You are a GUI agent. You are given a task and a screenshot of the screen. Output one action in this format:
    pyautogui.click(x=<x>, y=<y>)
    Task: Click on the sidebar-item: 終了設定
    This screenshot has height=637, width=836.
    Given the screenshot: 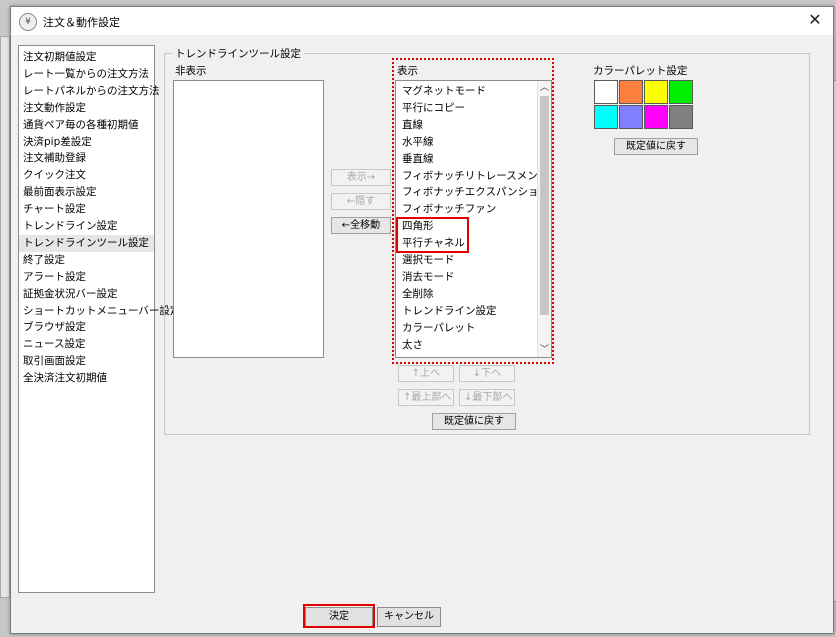 What is the action you would take?
    pyautogui.click(x=86, y=260)
    